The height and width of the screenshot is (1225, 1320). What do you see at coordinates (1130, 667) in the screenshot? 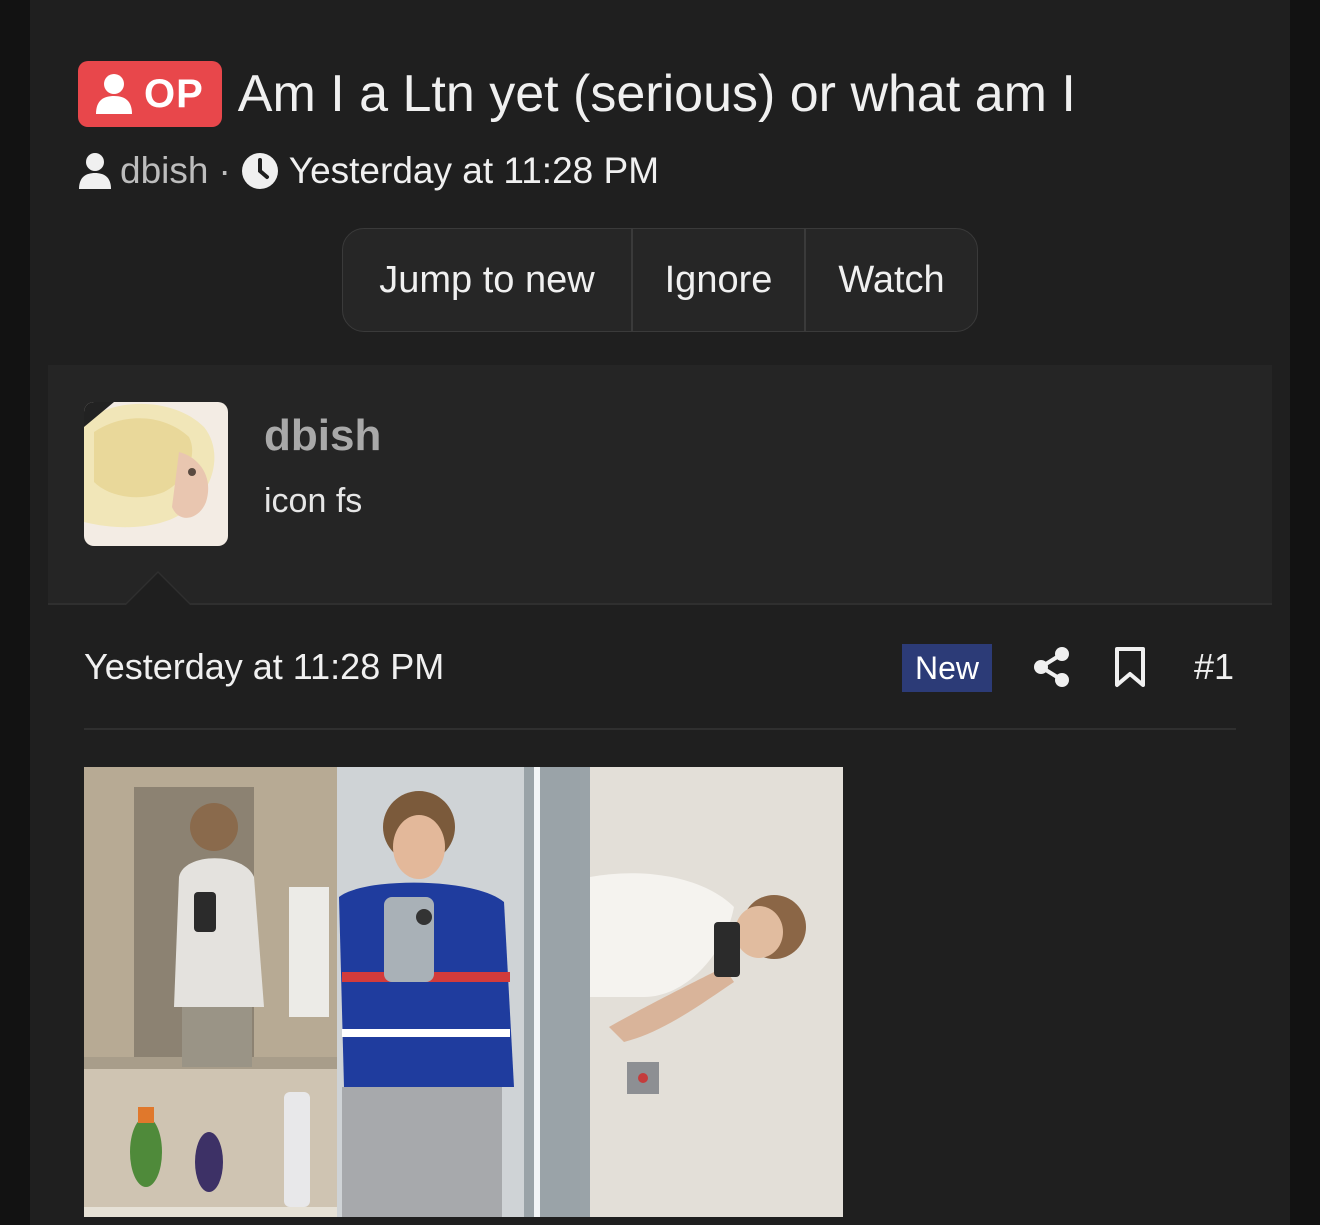
I see `bookmark-icon` at bounding box center [1130, 667].